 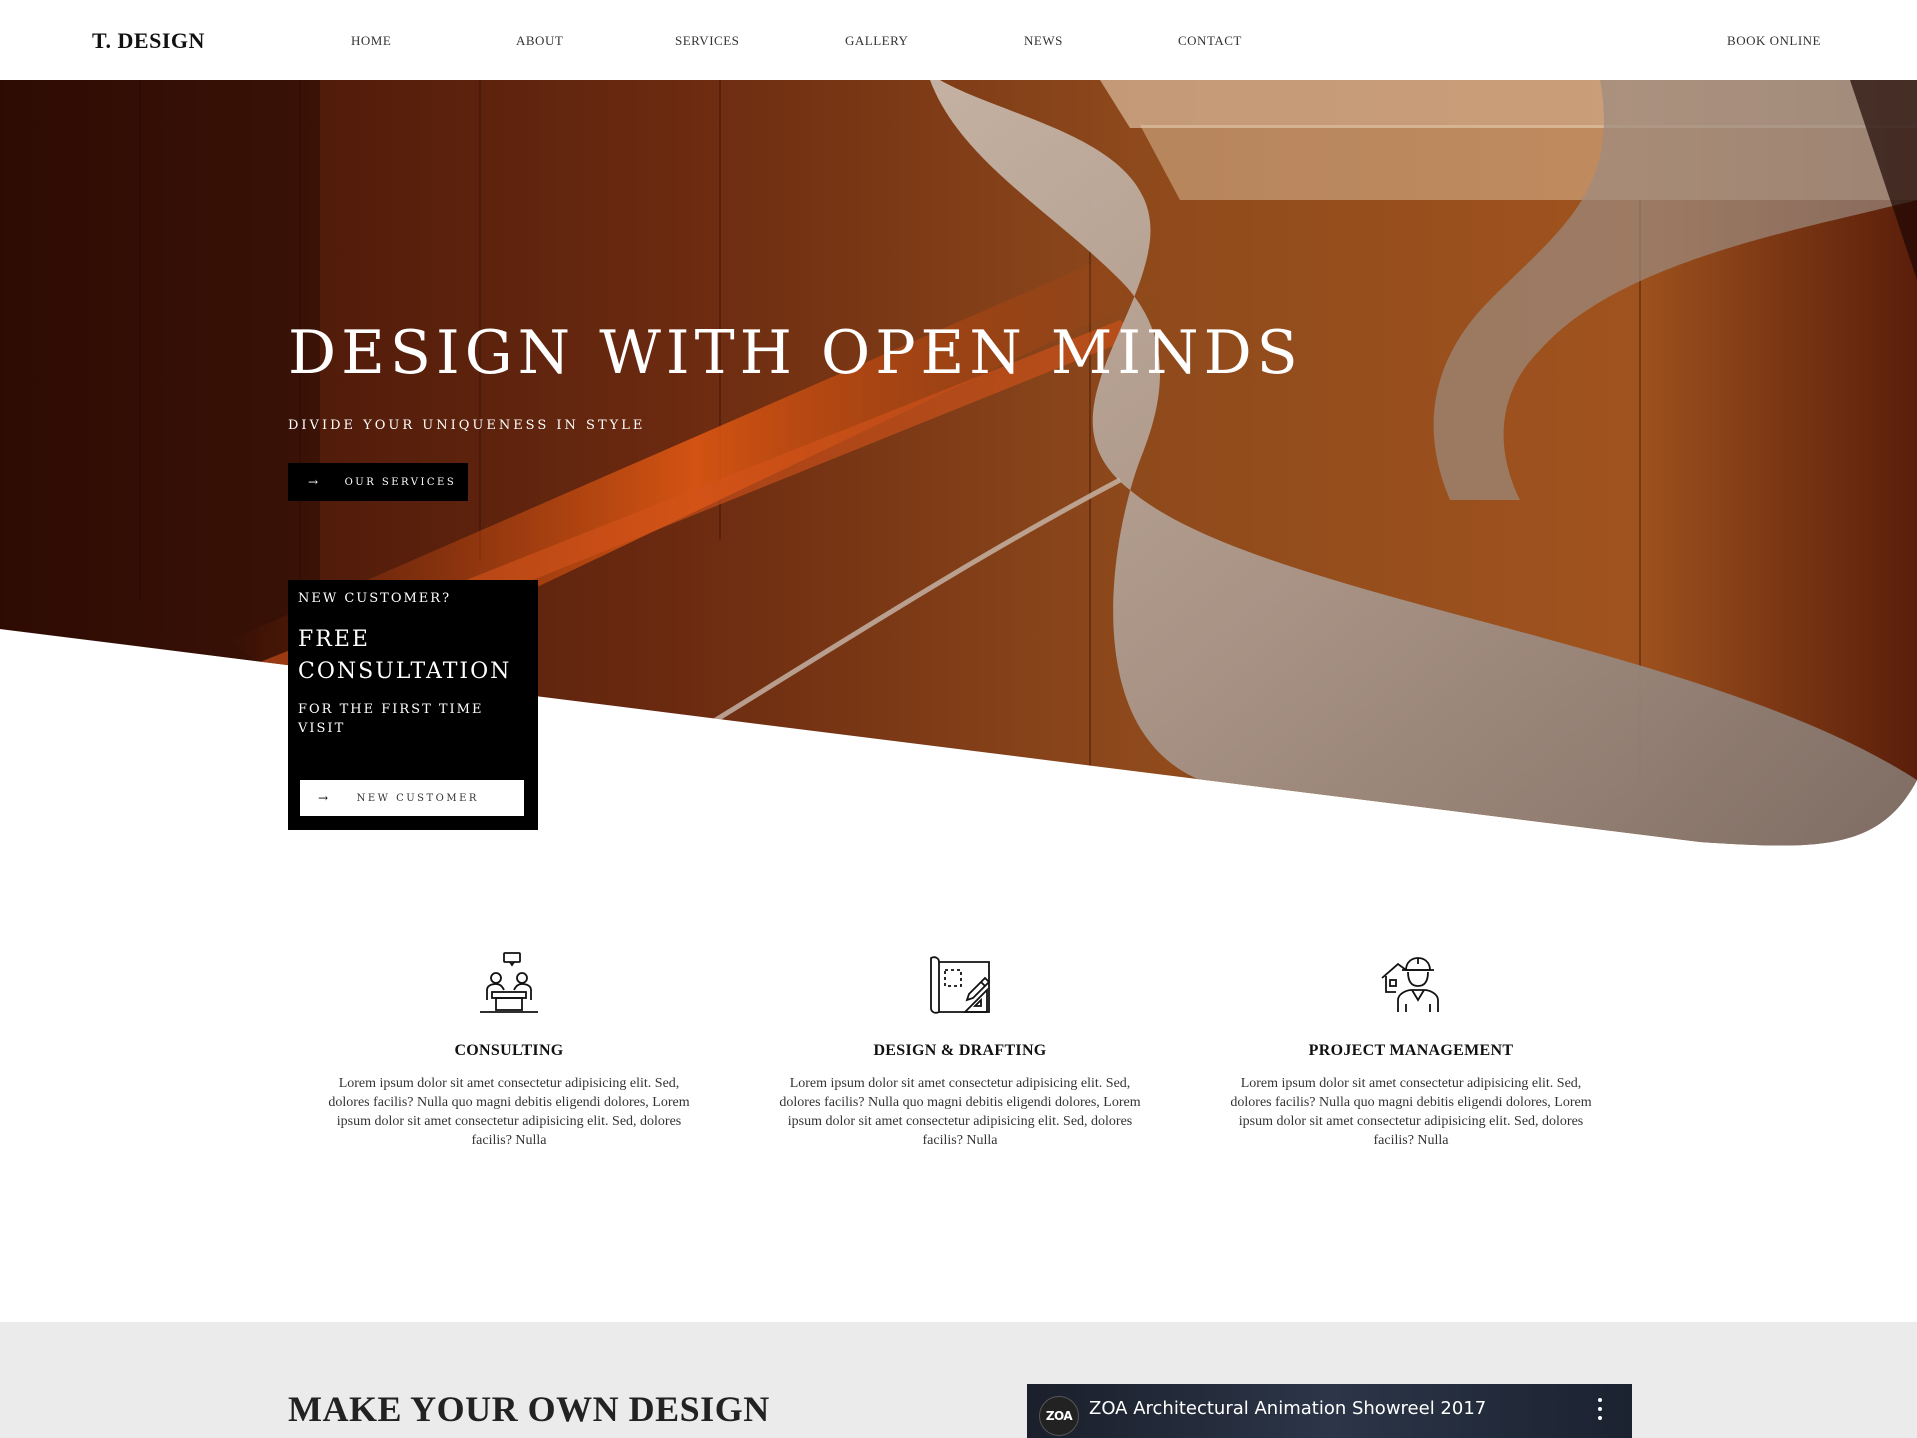 I want to click on nav-gallery: GALLERY, so click(x=876, y=41).